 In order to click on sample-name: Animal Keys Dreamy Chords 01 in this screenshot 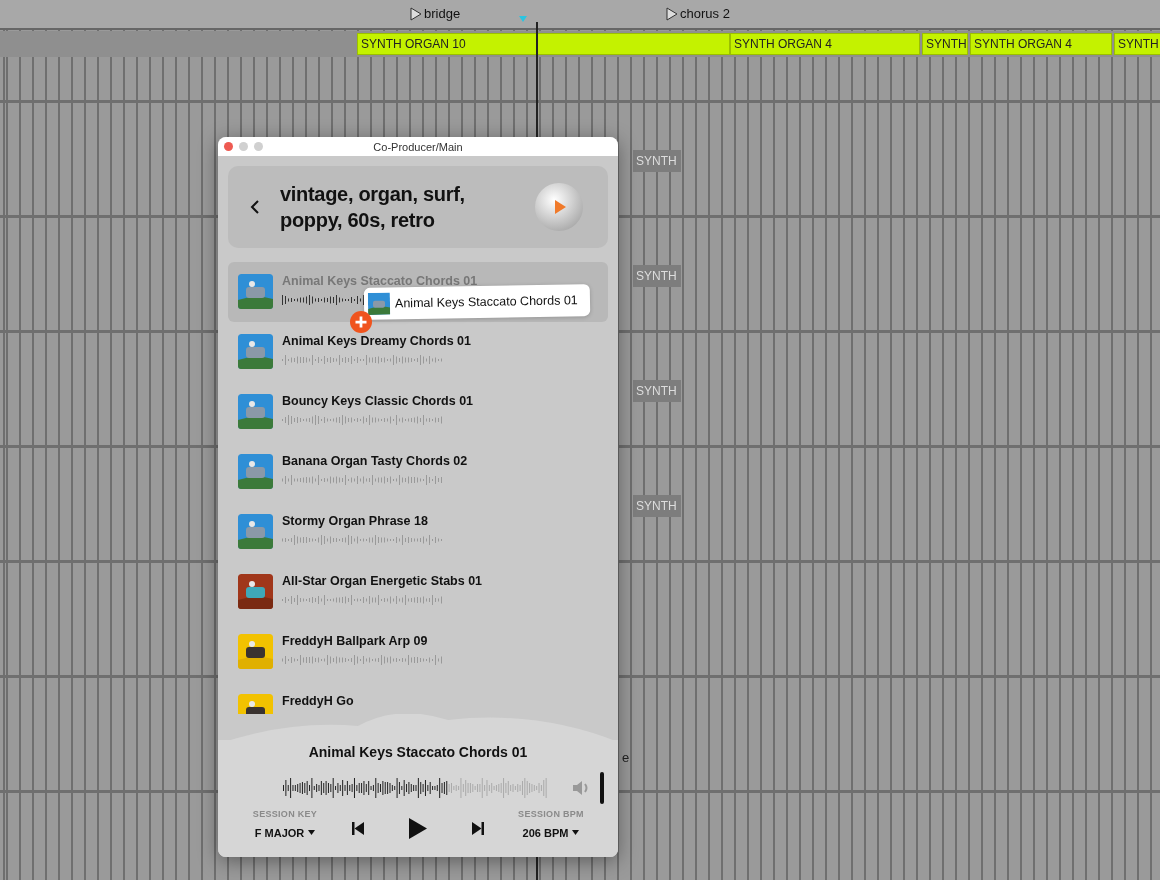, I will do `click(376, 341)`.